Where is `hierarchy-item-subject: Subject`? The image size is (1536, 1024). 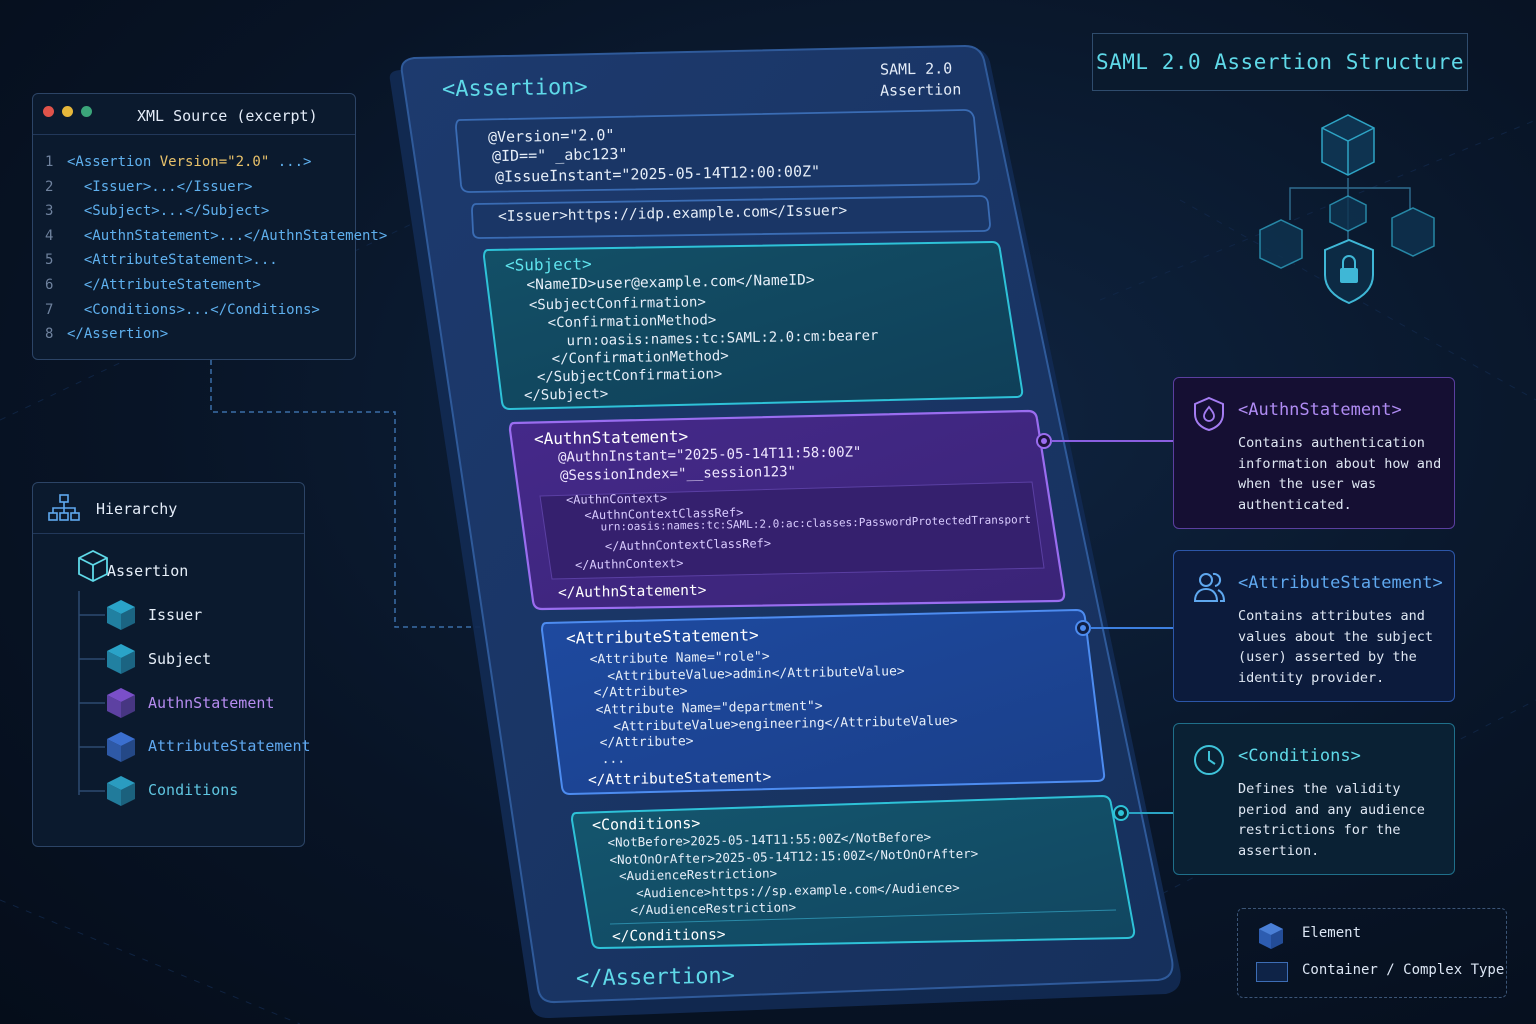
hierarchy-item-subject: Subject is located at coordinates (179, 659).